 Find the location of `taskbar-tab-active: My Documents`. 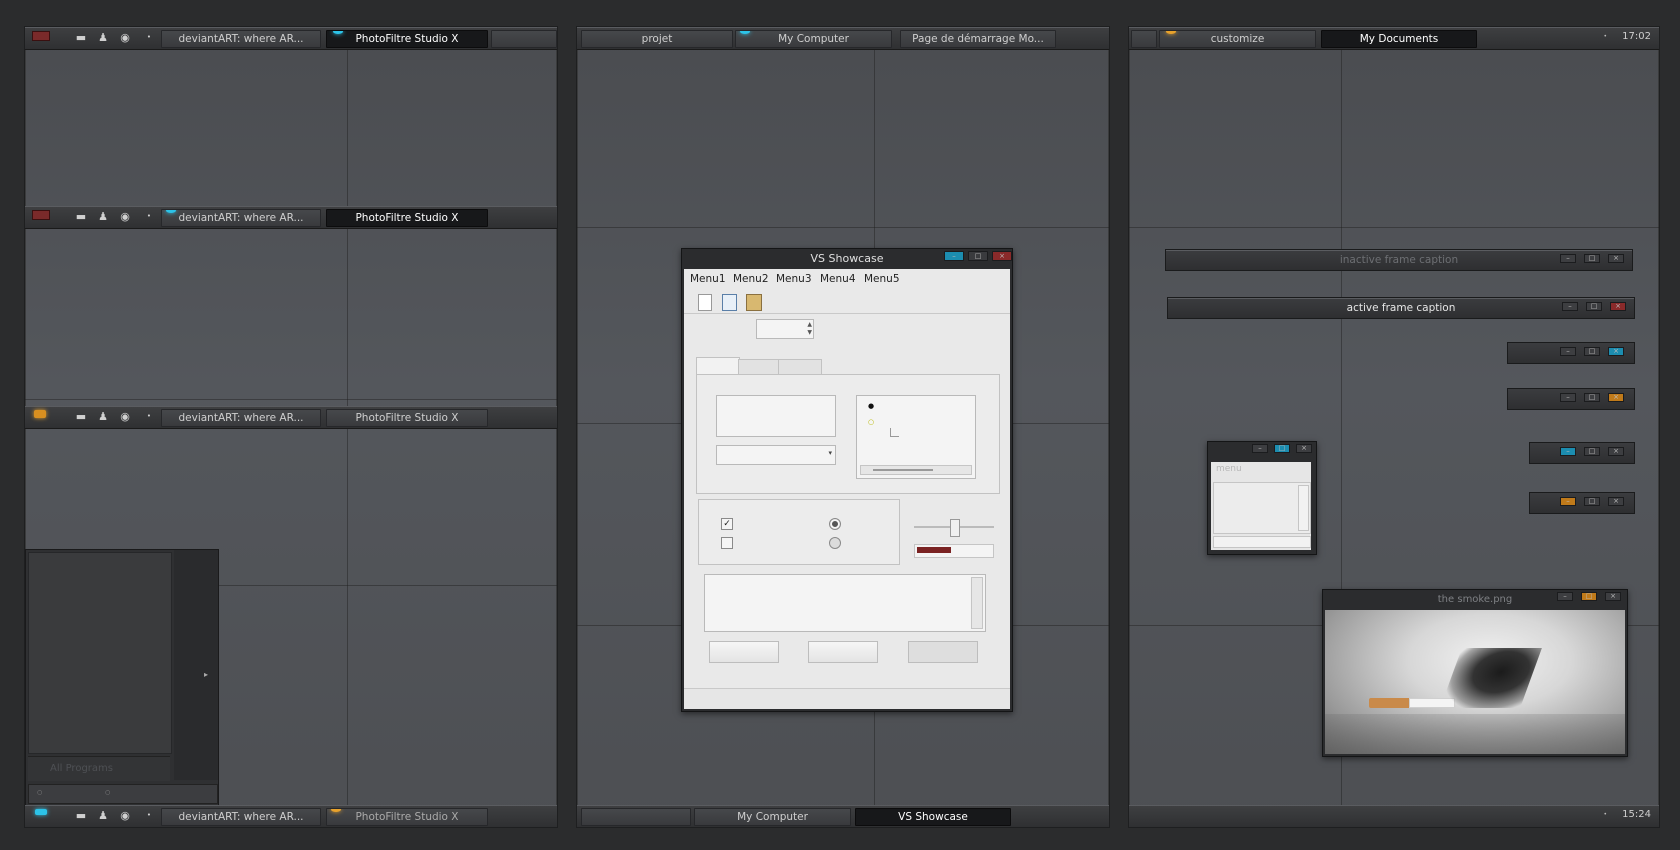

taskbar-tab-active: My Documents is located at coordinates (1399, 39).